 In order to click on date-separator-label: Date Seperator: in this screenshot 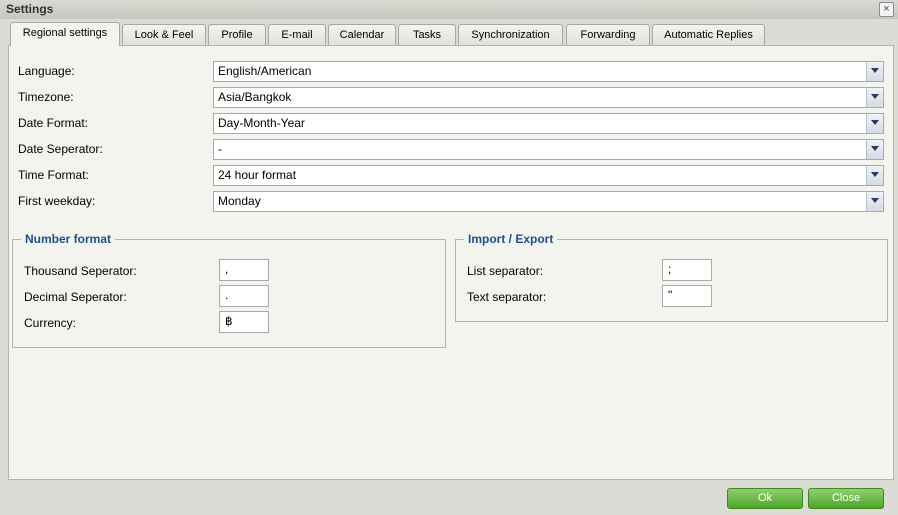, I will do `click(60, 149)`.